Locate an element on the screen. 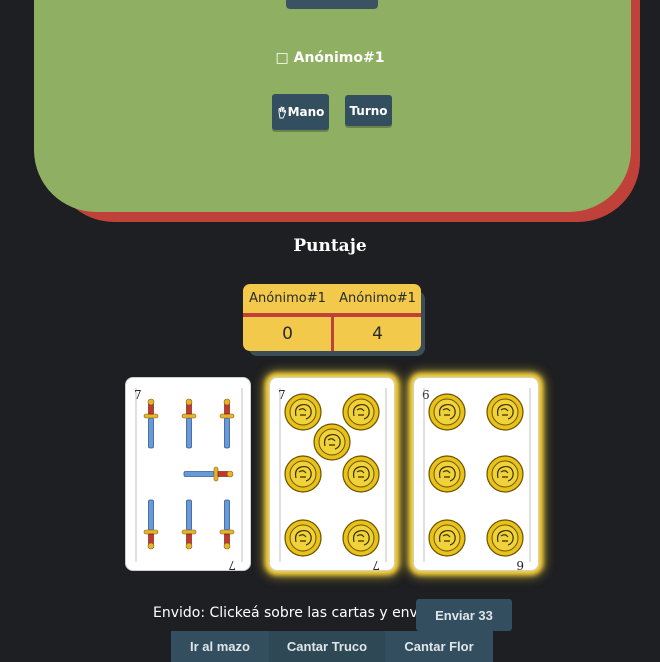 Image resolution: width=660 pixels, height=662 pixels. mano-badge: Mano is located at coordinates (300, 112).